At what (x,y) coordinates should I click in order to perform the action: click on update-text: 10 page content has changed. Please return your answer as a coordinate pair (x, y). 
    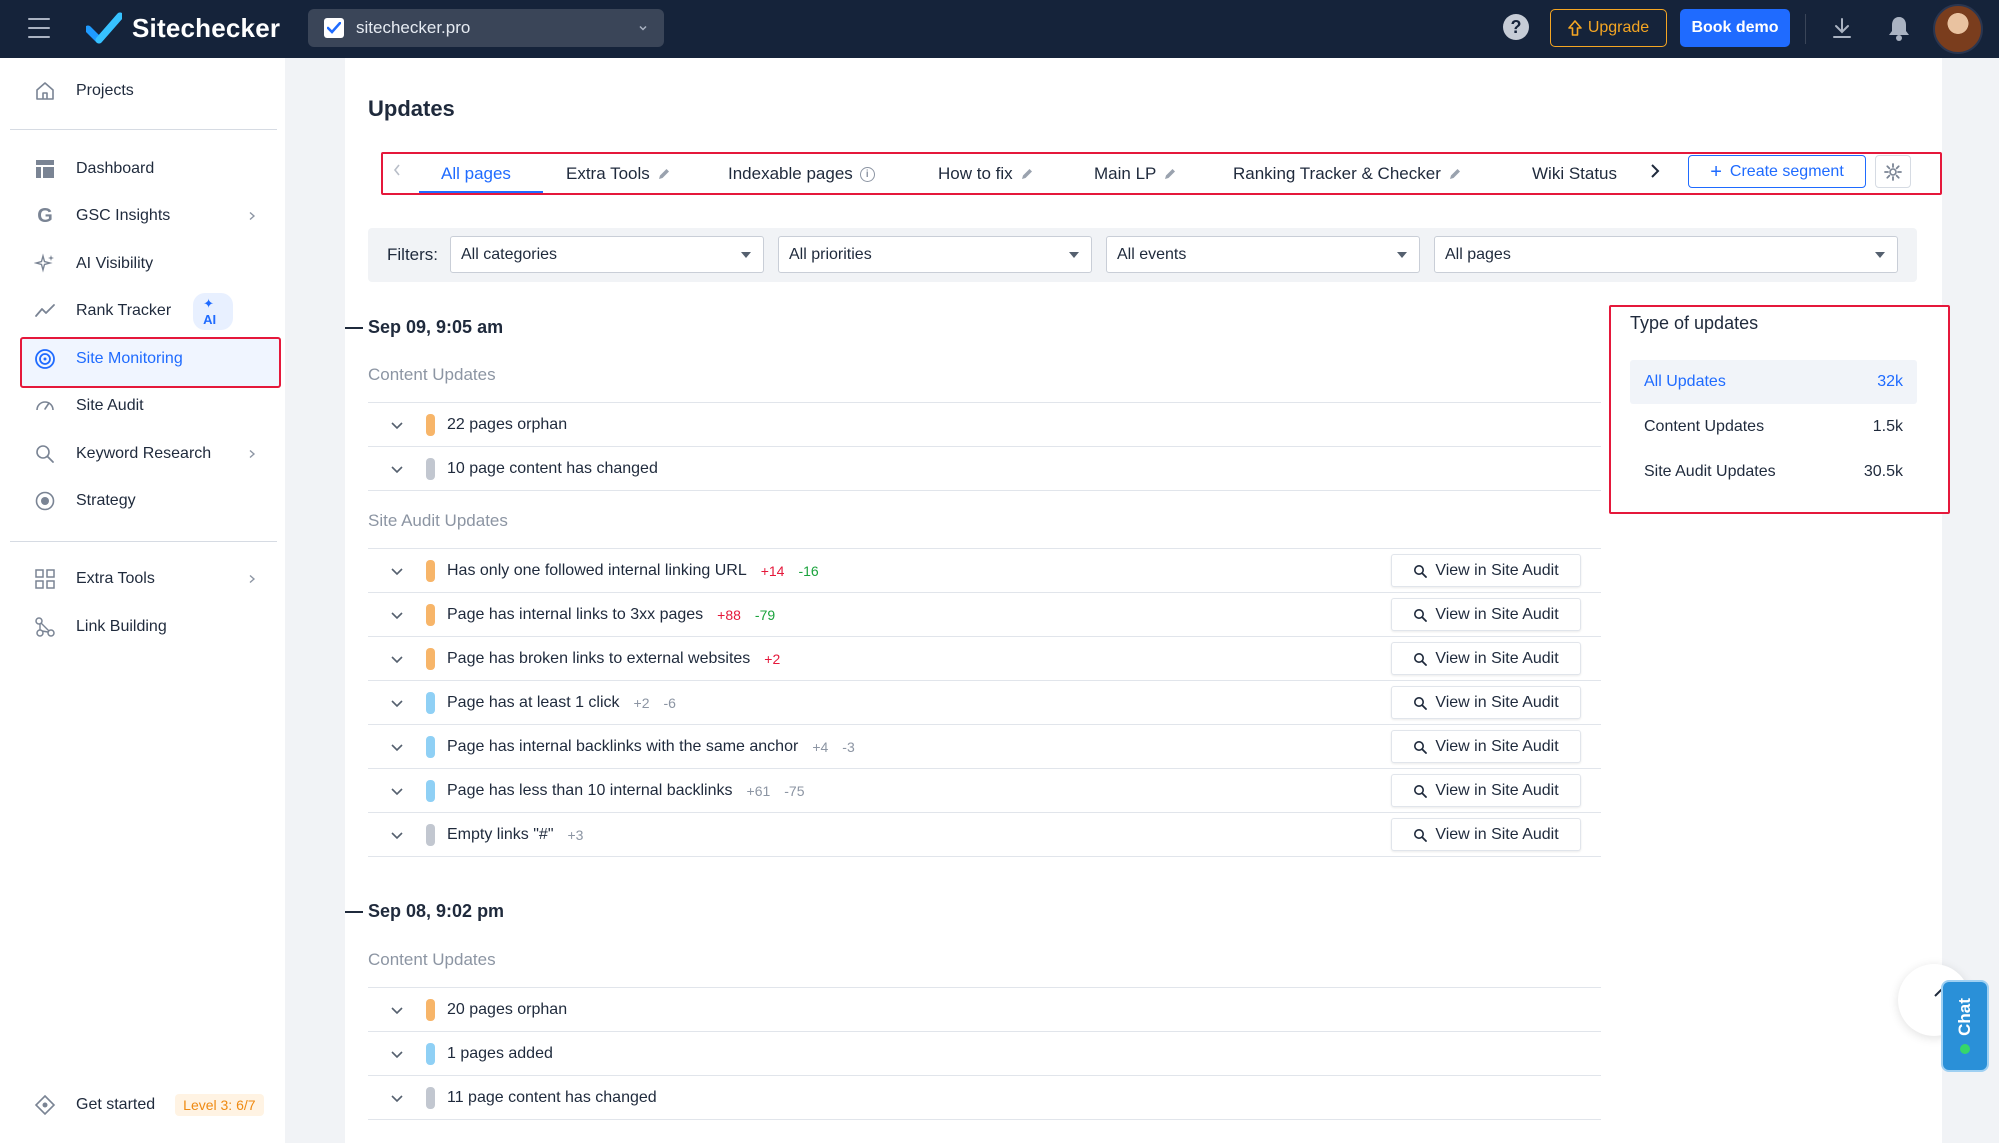
    Looking at the image, I should click on (552, 468).